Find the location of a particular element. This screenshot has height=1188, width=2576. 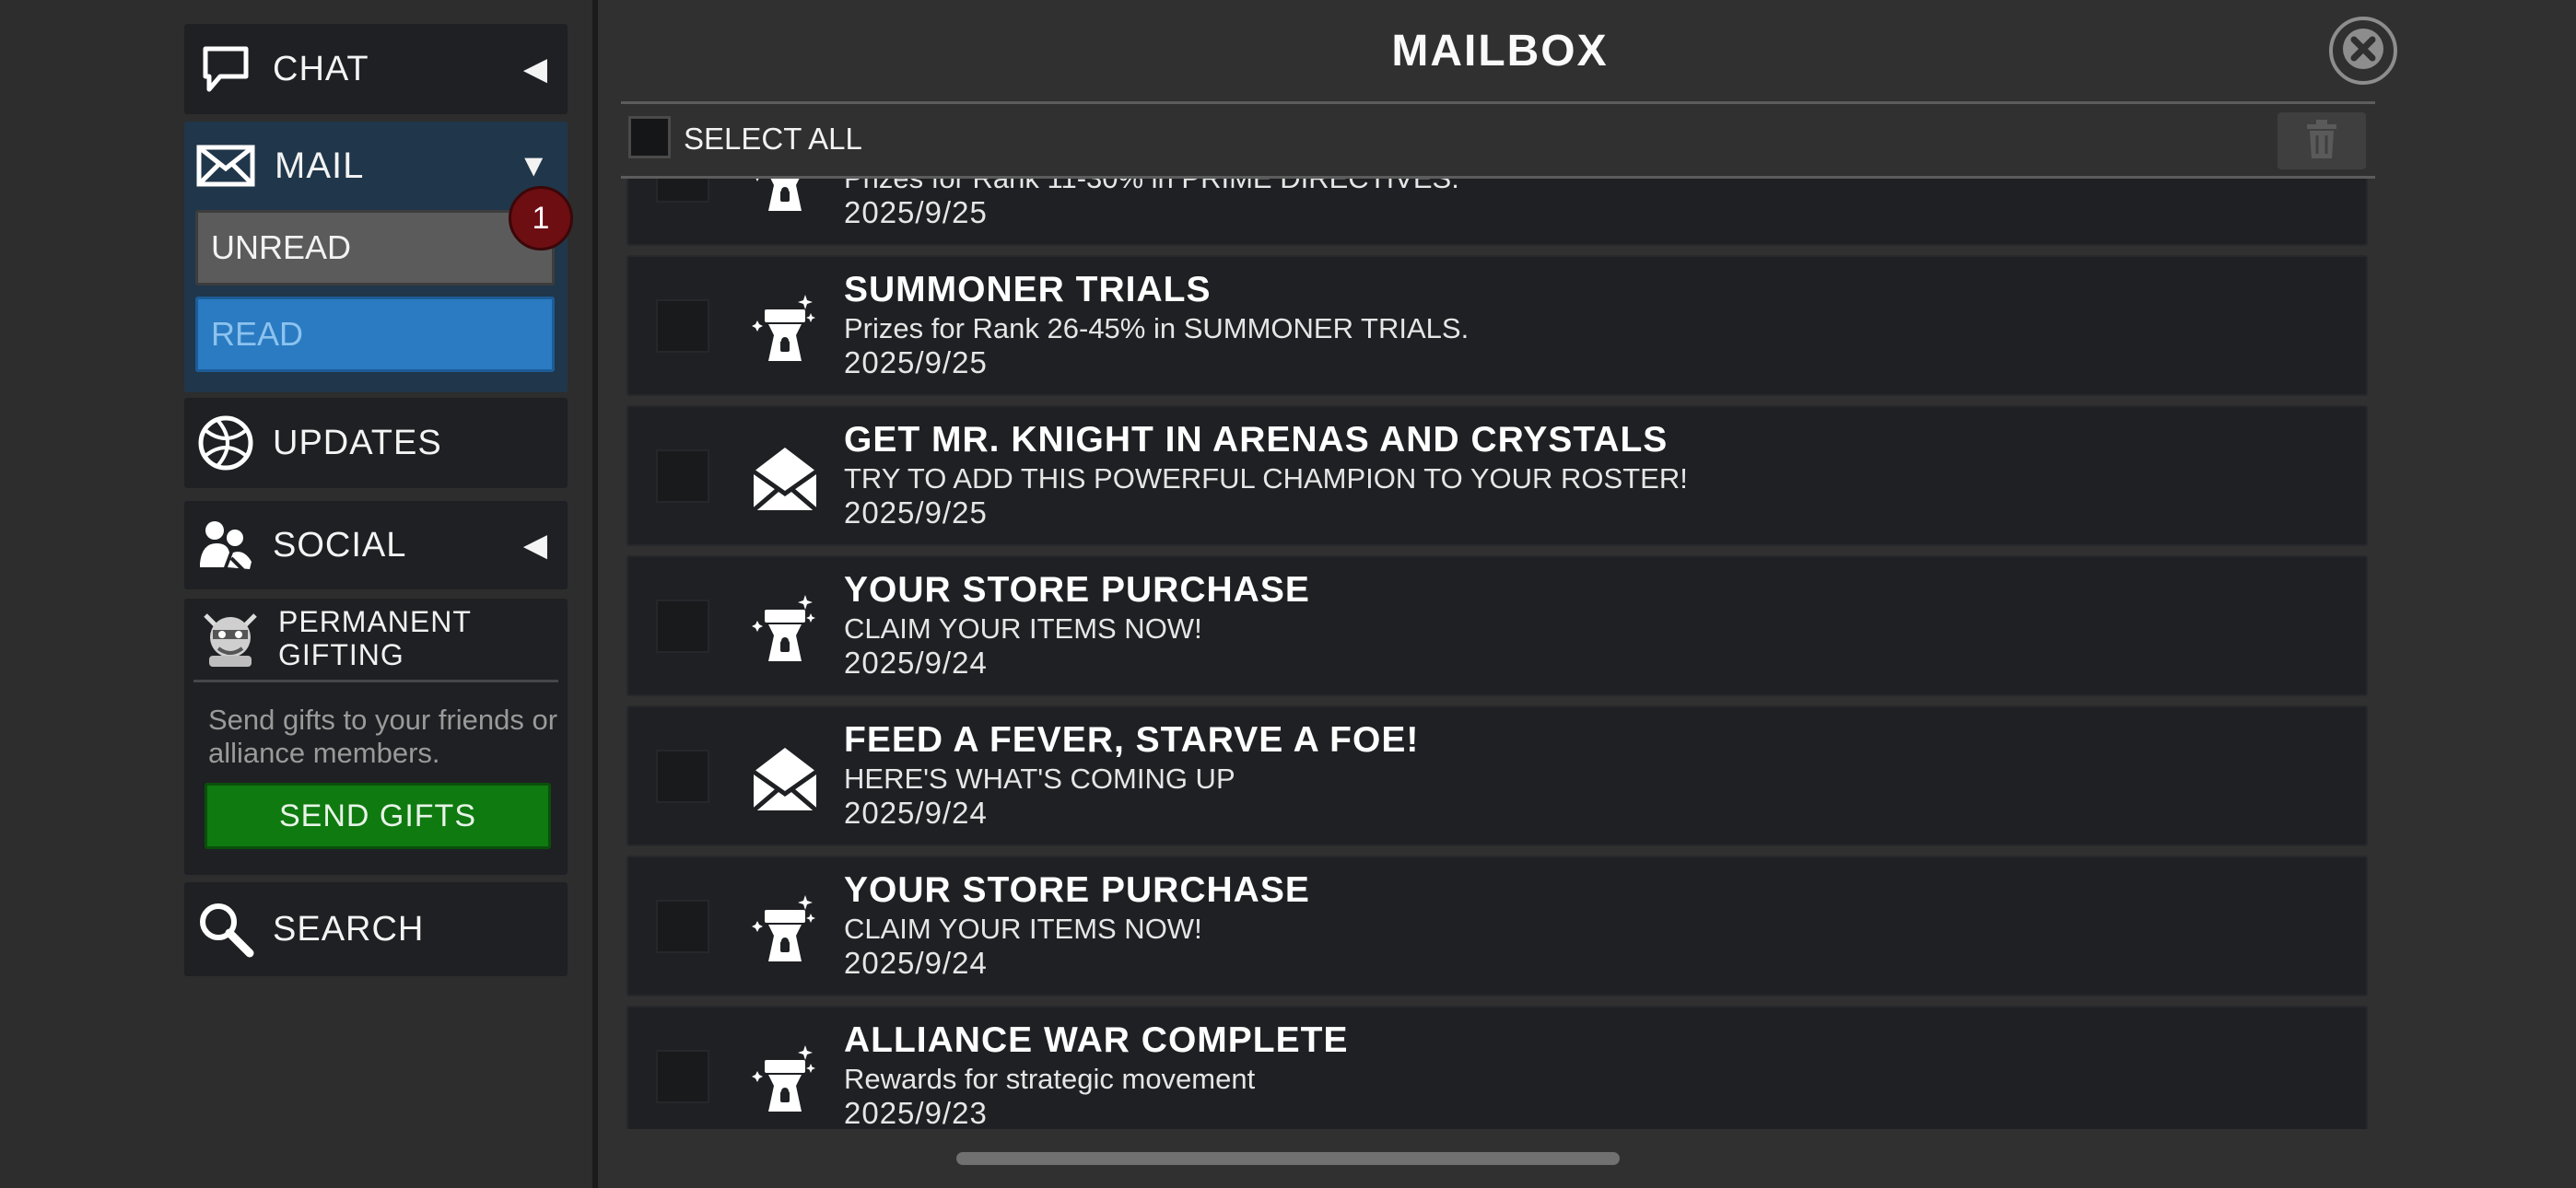

updates-label: UPDATES is located at coordinates (357, 442).